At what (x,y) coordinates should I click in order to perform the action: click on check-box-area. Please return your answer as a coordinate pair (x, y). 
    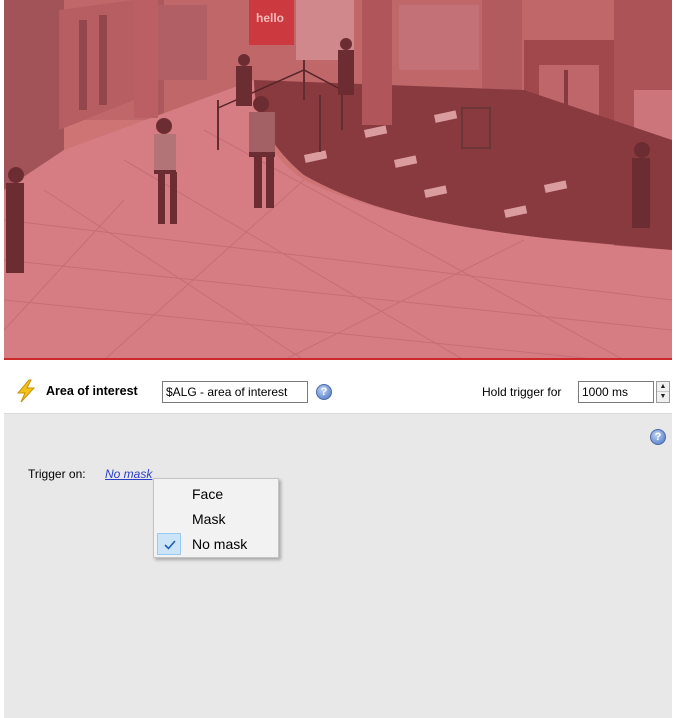
    Looking at the image, I should click on (169, 544).